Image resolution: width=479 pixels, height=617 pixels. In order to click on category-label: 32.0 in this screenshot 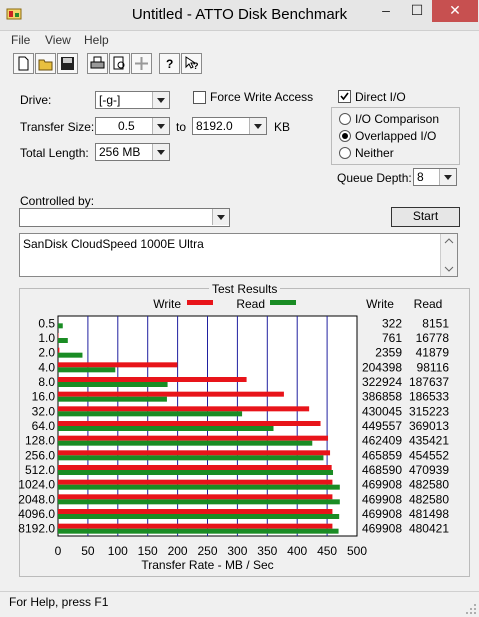, I will do `click(44, 411)`.